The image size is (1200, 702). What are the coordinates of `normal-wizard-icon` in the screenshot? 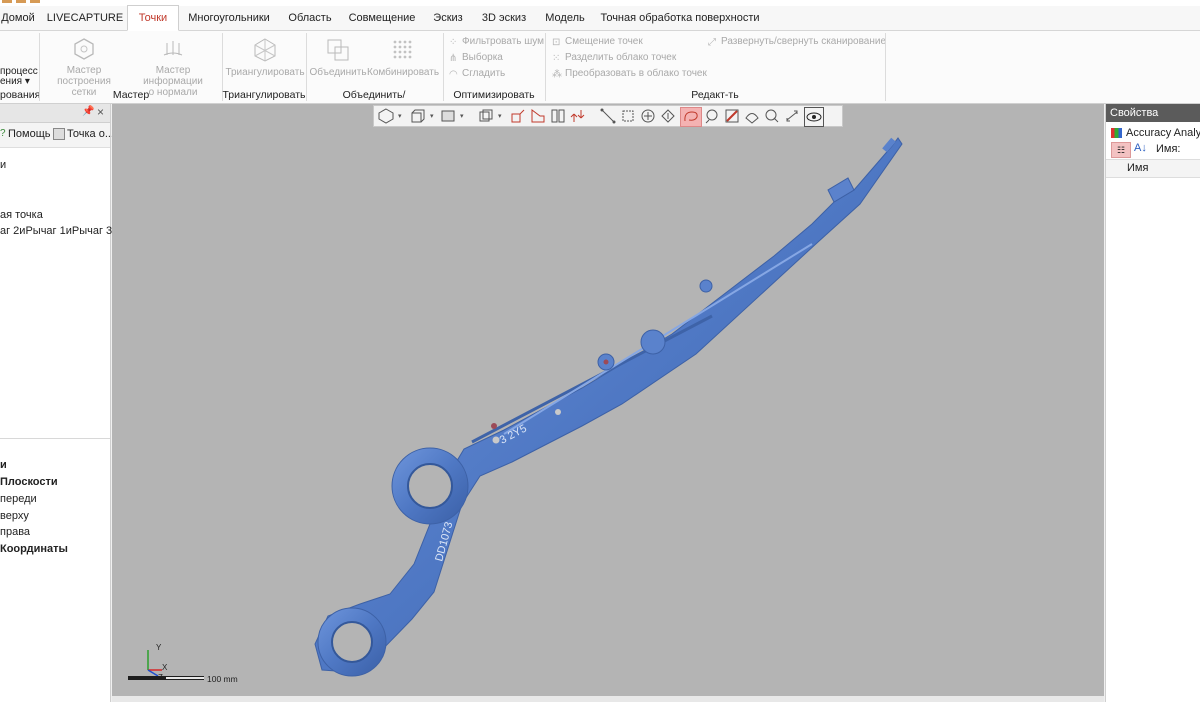 It's located at (173, 48).